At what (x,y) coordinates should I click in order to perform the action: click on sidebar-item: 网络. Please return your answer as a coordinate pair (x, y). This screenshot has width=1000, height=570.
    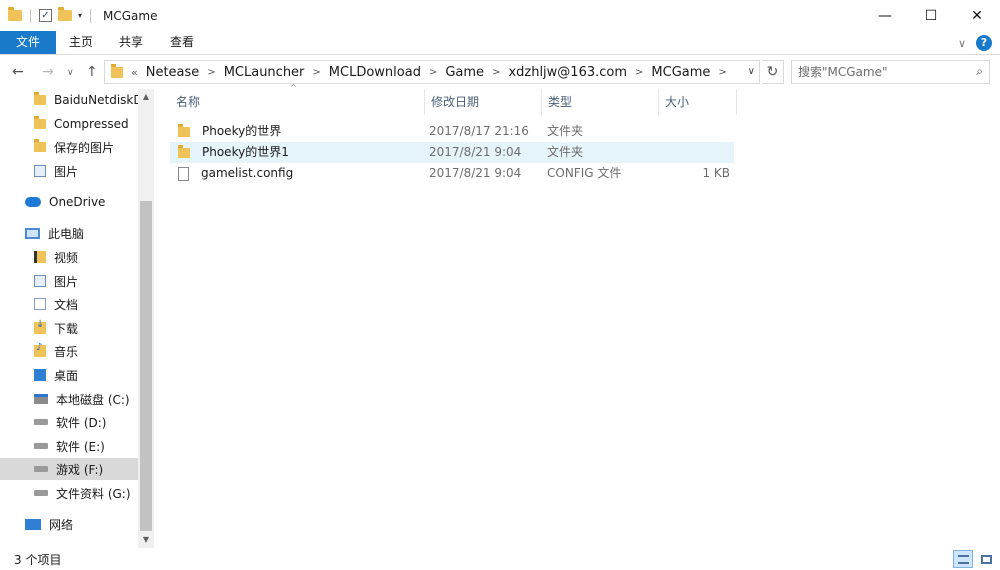
    Looking at the image, I should click on (69, 524).